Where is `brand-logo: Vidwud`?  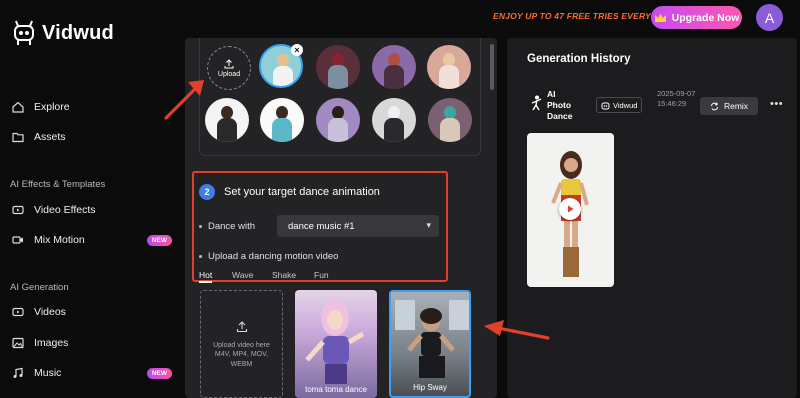
brand-logo: Vidwud is located at coordinates (63, 33).